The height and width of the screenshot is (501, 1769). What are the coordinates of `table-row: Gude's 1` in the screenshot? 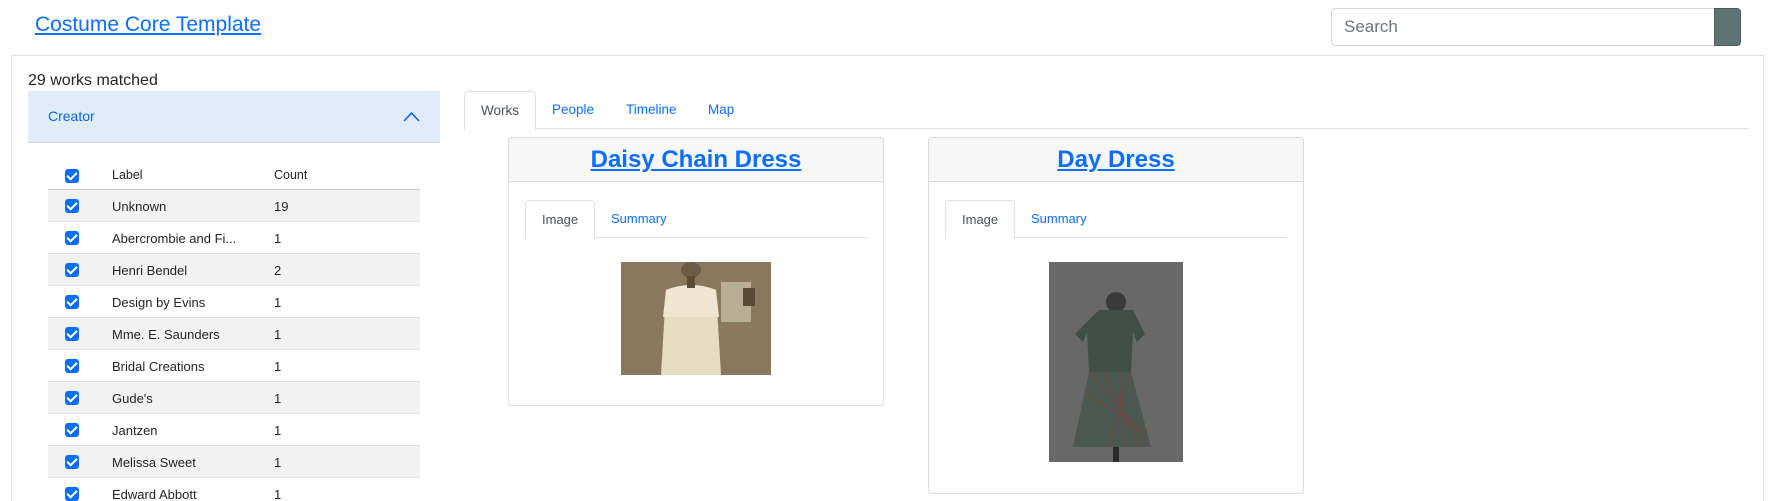 It's located at (234, 398).